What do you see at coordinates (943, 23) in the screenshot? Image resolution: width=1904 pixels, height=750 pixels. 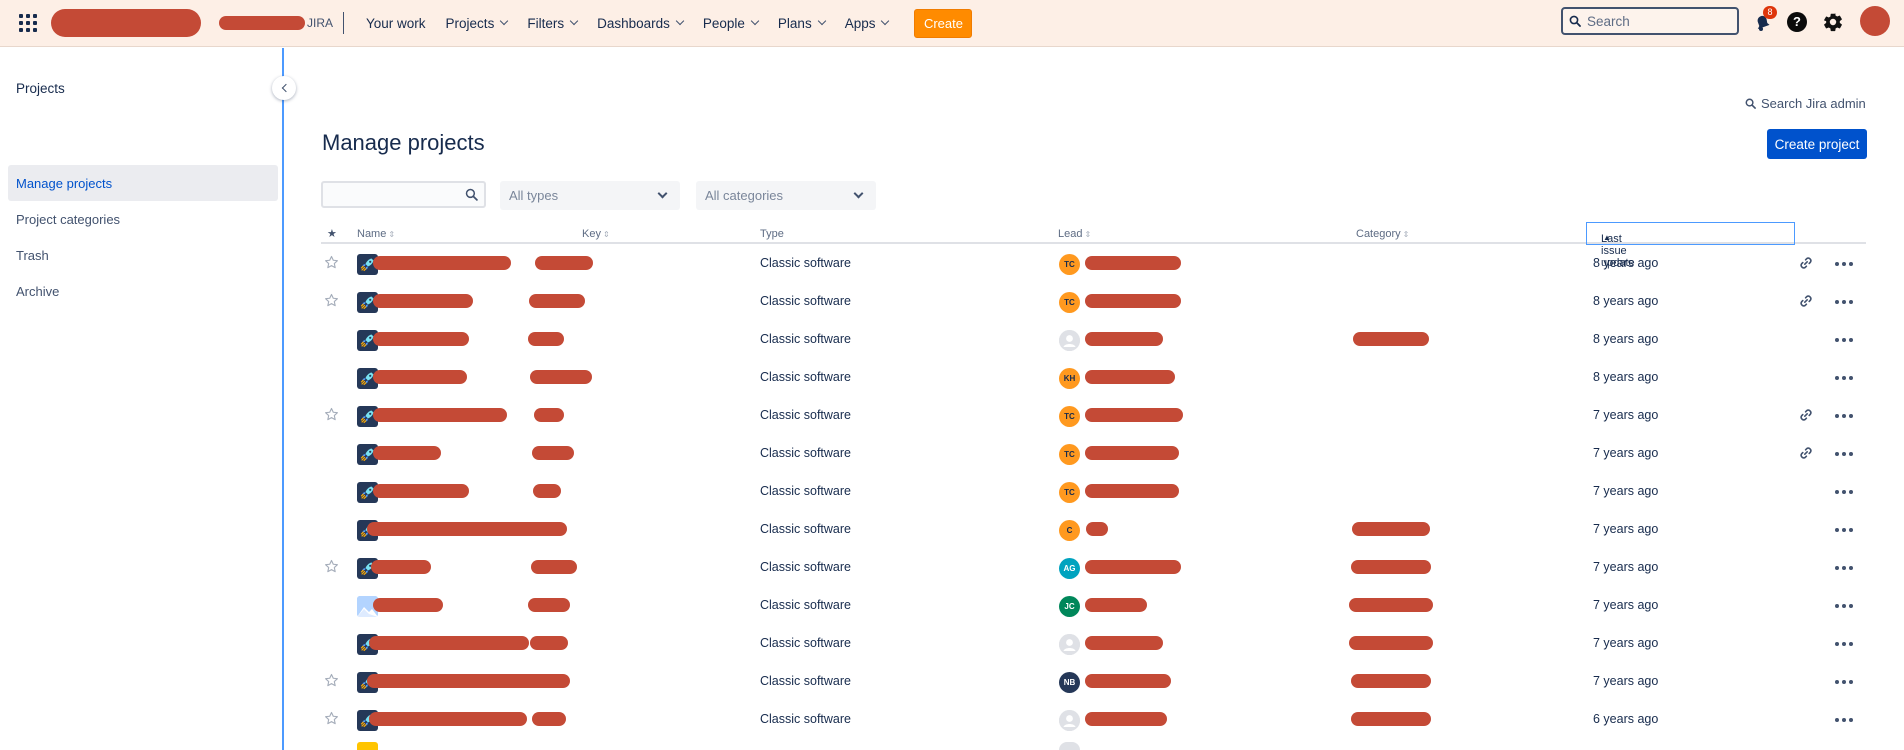 I see `create-button: Create` at bounding box center [943, 23].